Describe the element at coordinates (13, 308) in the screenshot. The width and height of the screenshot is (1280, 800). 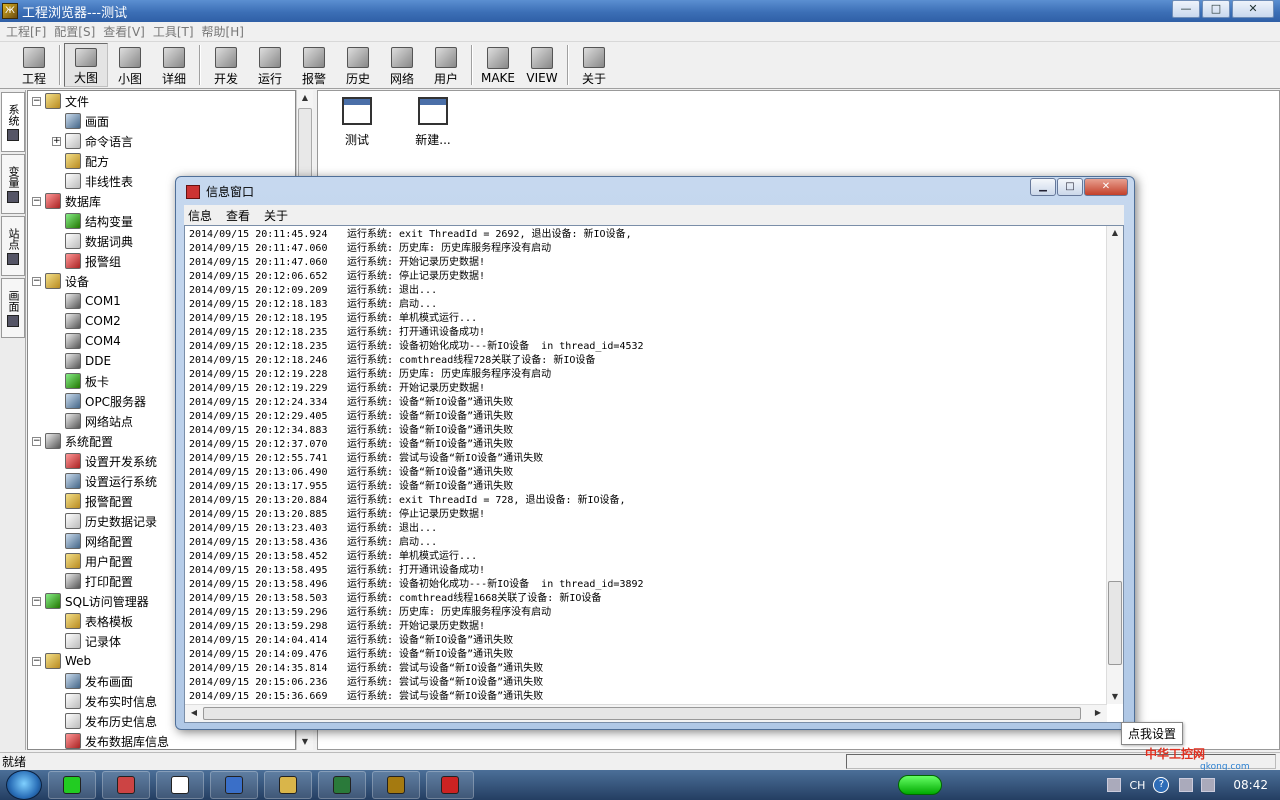
I see `vtab-3: 画面` at that location.